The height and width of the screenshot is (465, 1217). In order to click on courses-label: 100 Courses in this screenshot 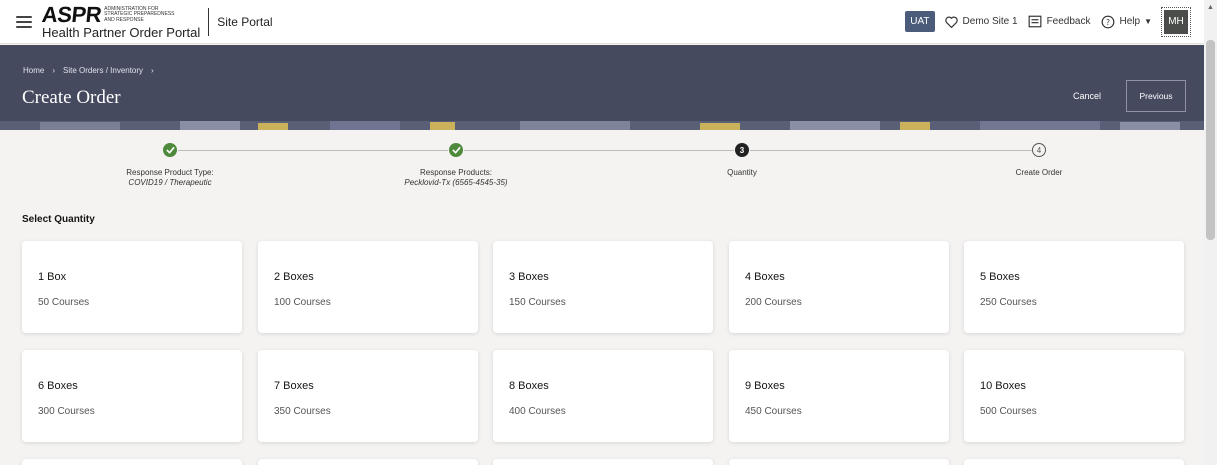, I will do `click(302, 302)`.